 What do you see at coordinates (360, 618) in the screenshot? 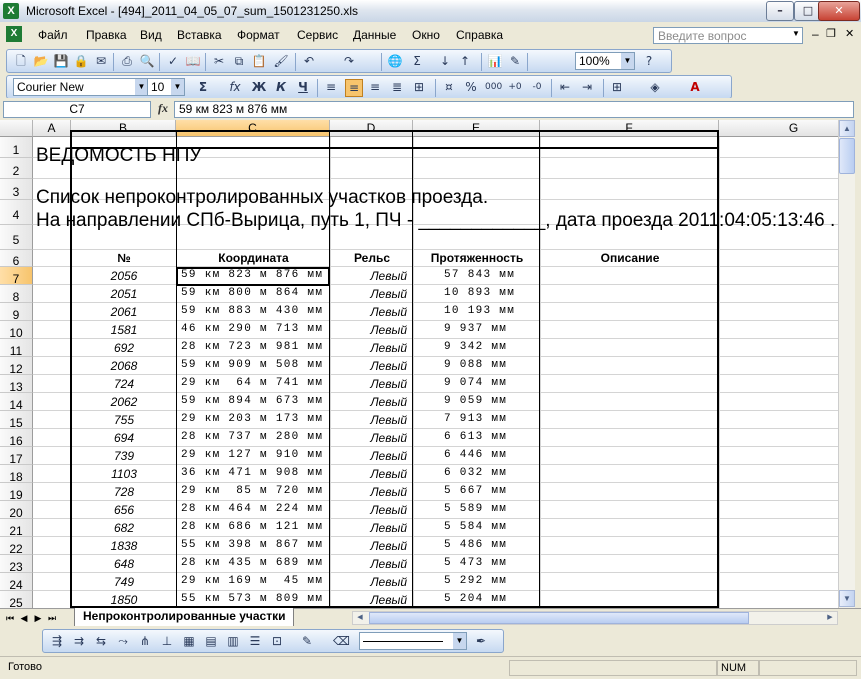
I see `scroll-left-icon: ◀` at bounding box center [360, 618].